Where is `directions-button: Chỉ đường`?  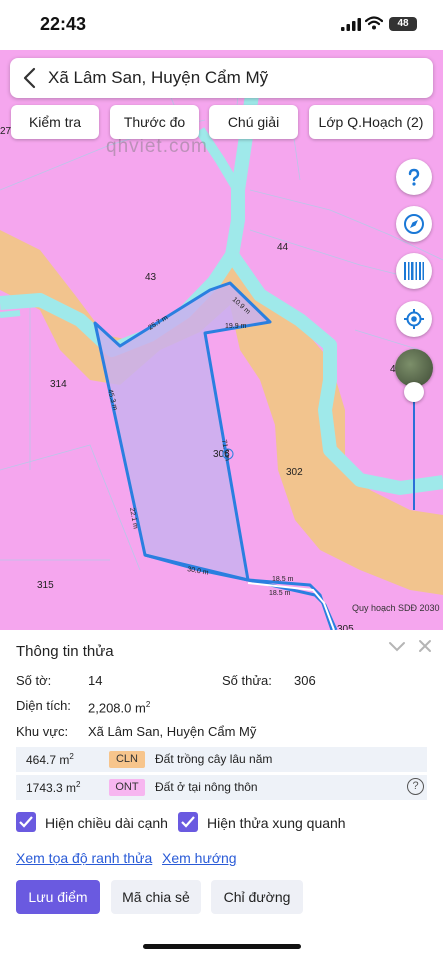 directions-button: Chỉ đường is located at coordinates (257, 897).